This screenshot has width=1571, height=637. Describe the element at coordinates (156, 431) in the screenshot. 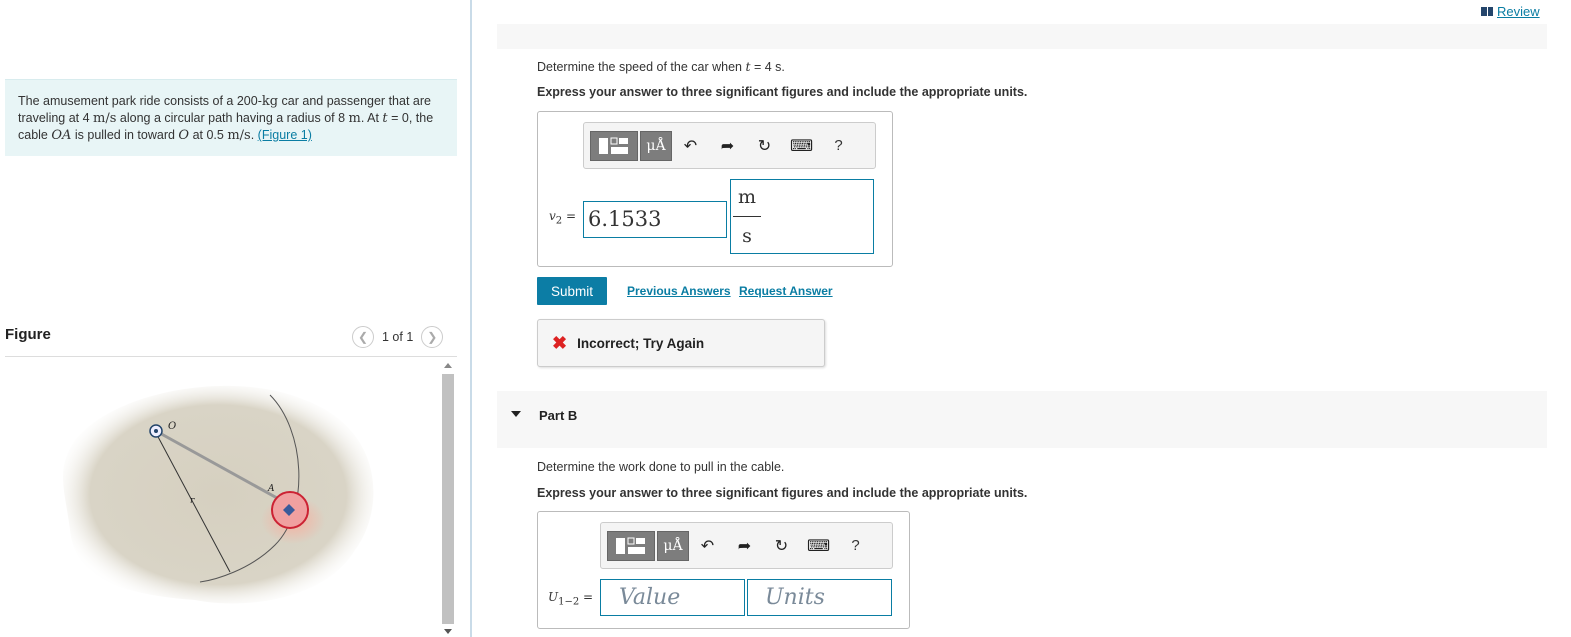

I see `pivot-center` at that location.